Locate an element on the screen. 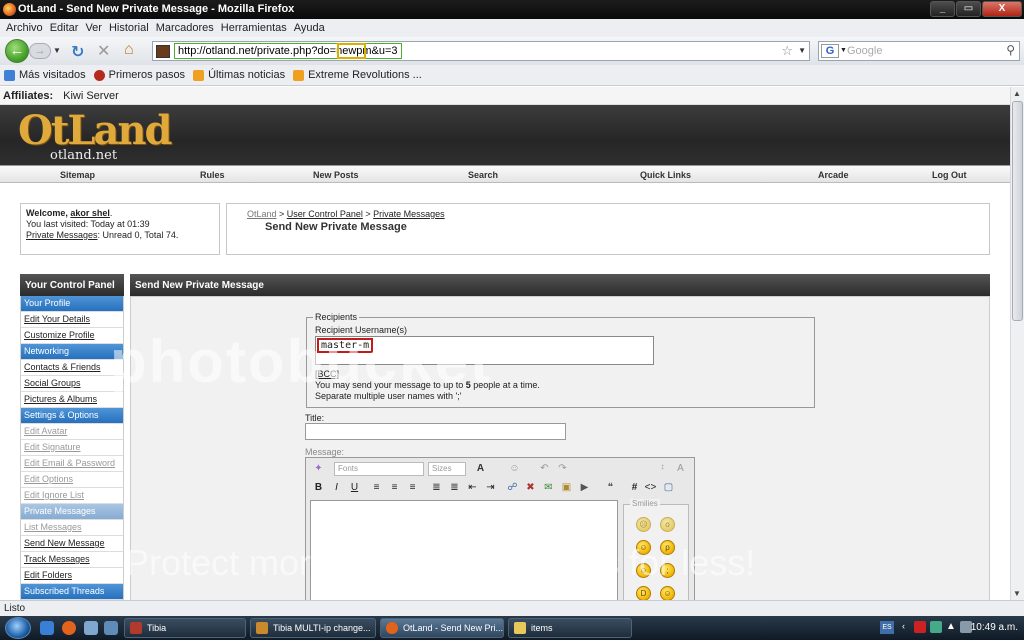 The height and width of the screenshot is (640, 1024). tray-network-icon is located at coordinates (936, 627).